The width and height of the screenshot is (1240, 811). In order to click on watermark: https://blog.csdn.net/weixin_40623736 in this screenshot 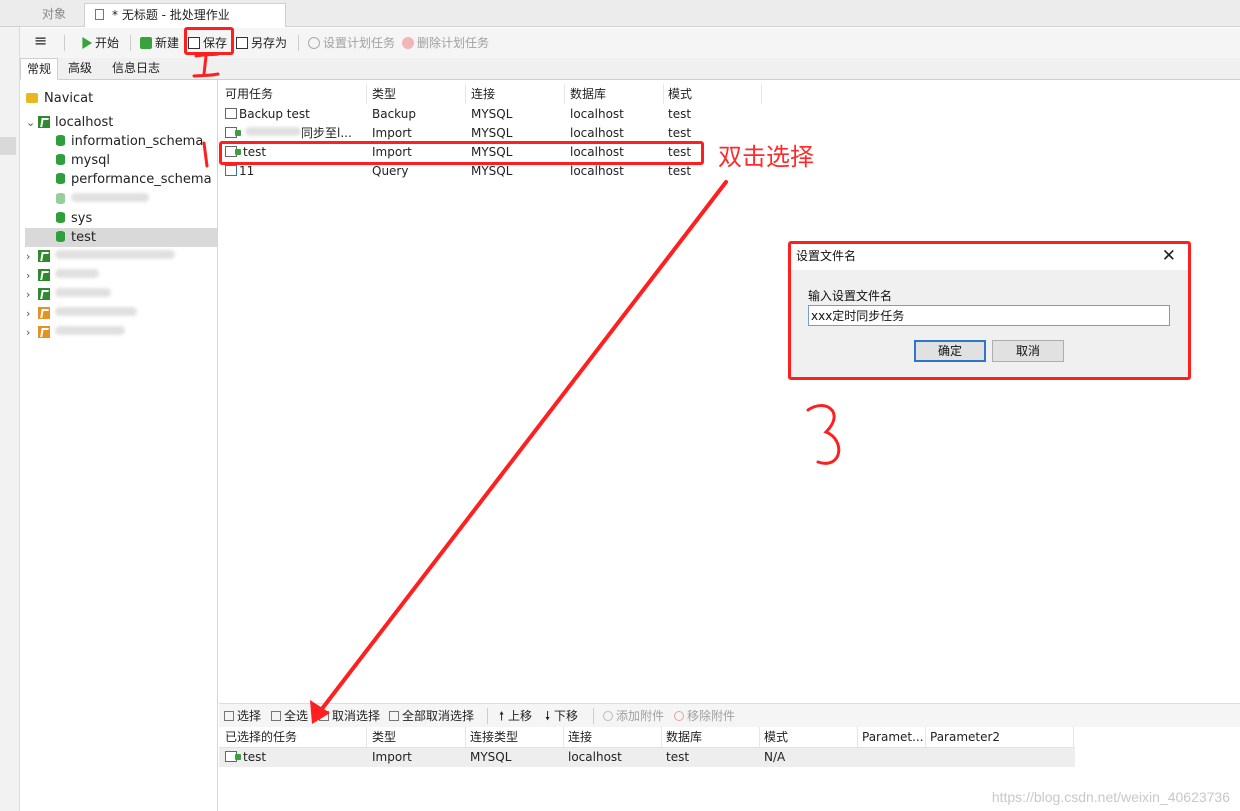, I will do `click(1110, 797)`.